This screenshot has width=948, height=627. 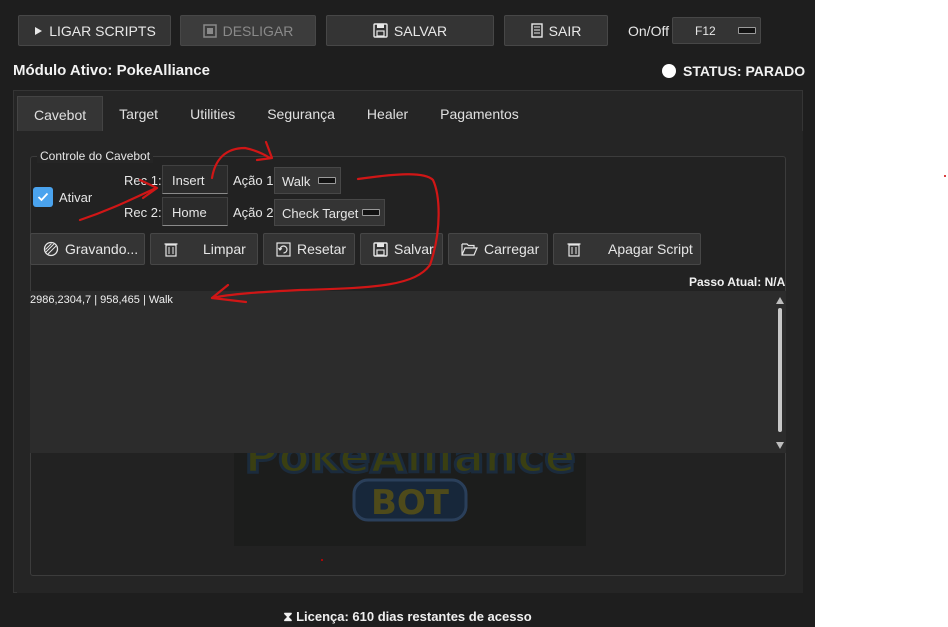 What do you see at coordinates (536, 30) in the screenshot?
I see `exit-icon` at bounding box center [536, 30].